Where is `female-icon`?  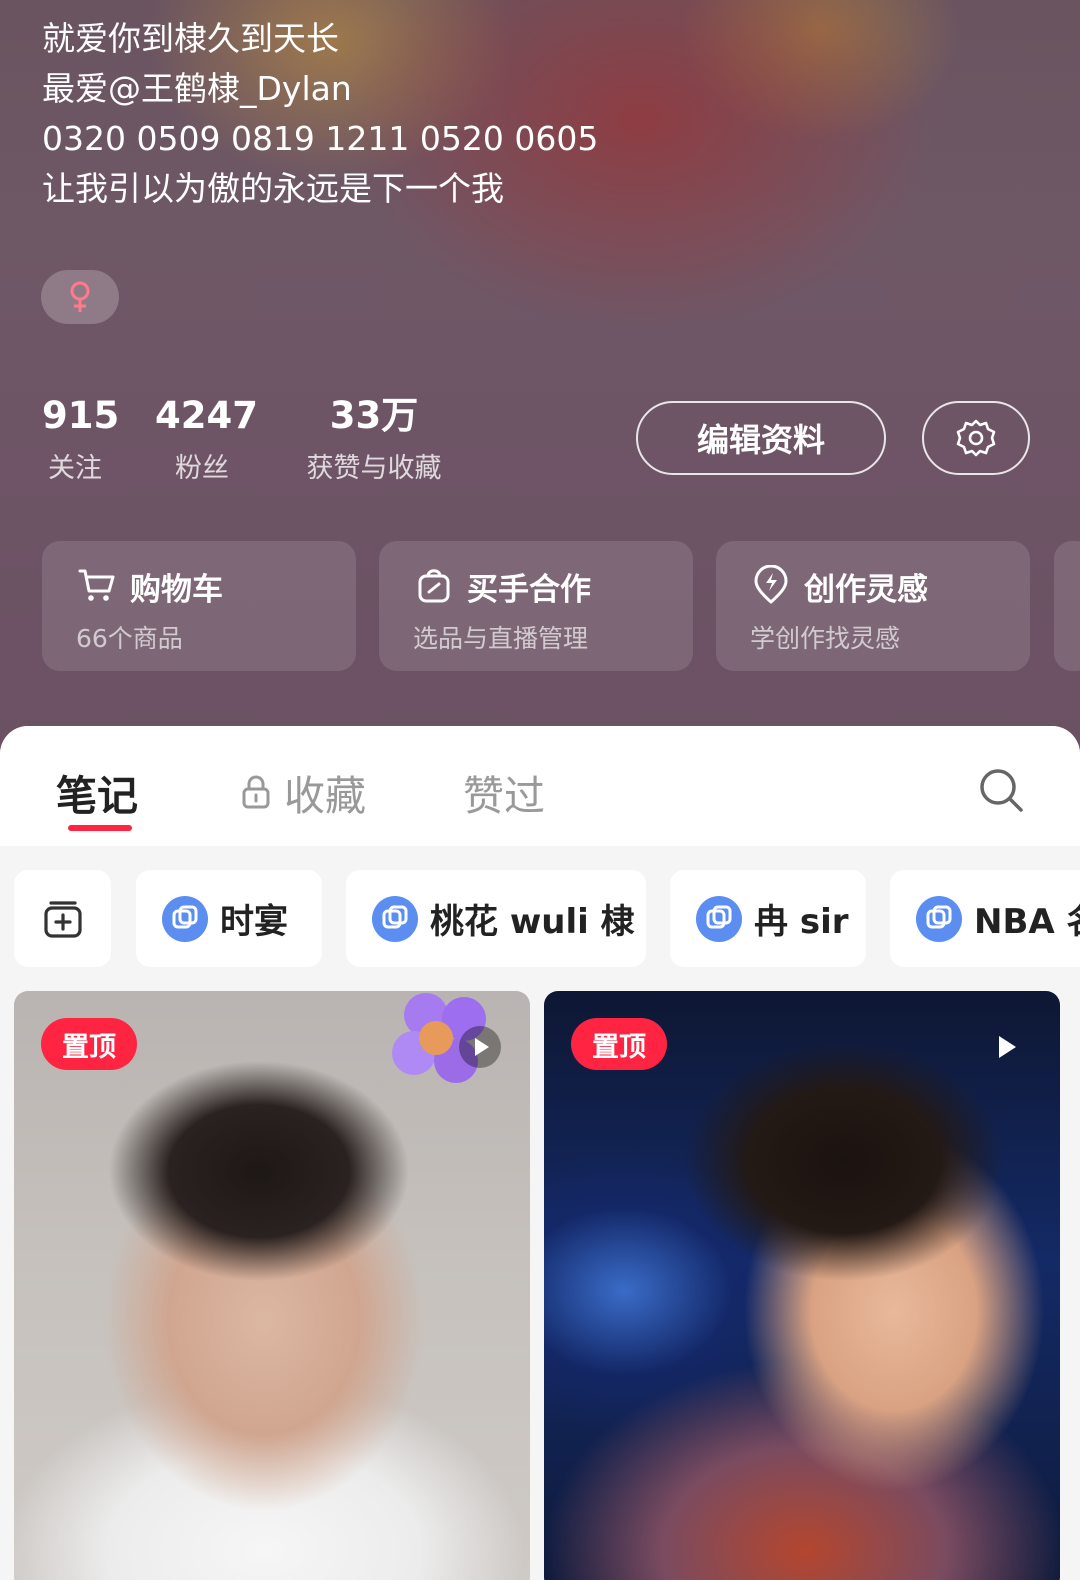
female-icon is located at coordinates (80, 296).